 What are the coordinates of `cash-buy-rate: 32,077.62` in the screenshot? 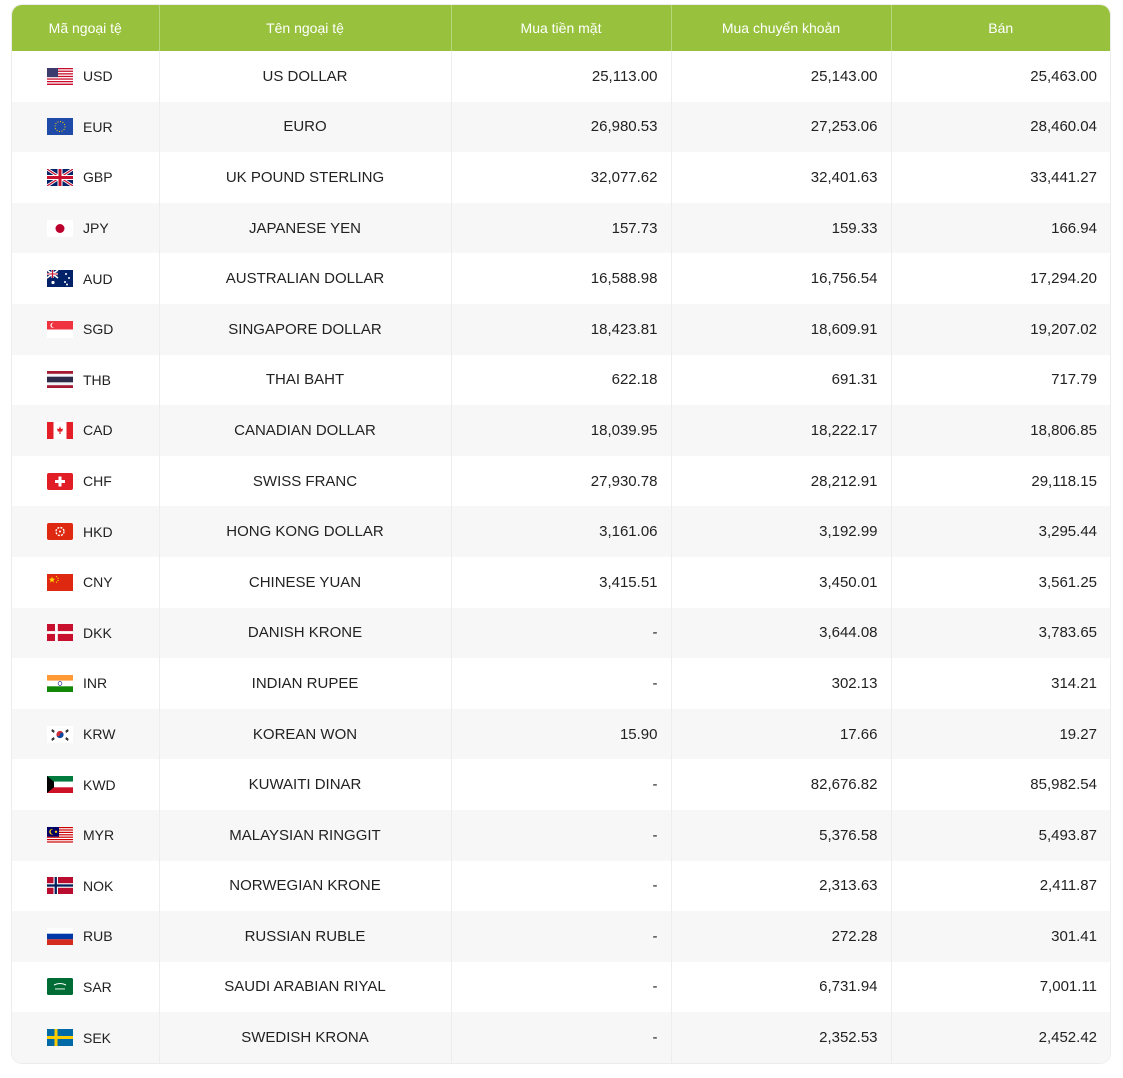 It's located at (561, 177).